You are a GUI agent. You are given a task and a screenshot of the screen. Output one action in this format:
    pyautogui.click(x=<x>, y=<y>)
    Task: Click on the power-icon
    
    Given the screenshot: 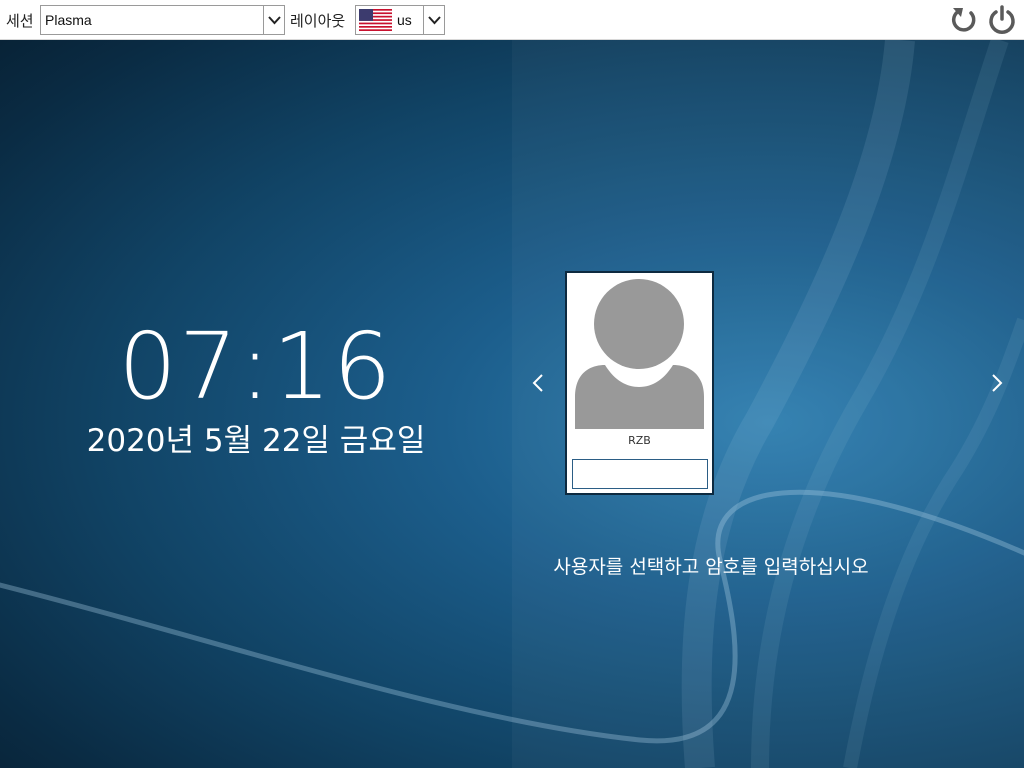 What is the action you would take?
    pyautogui.click(x=1002, y=20)
    